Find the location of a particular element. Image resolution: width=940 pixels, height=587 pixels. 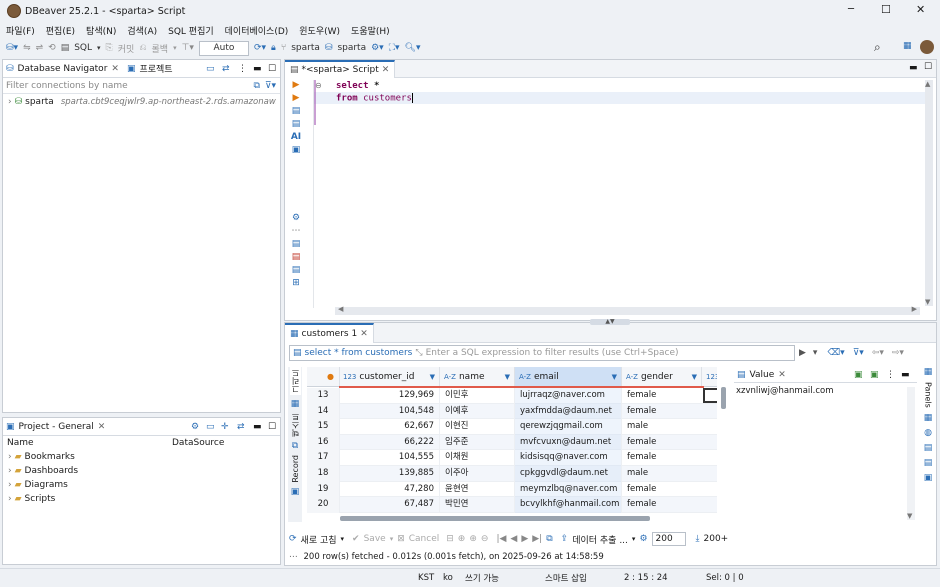

transaction-log-icon: ⟳▾ is located at coordinates (260, 48).